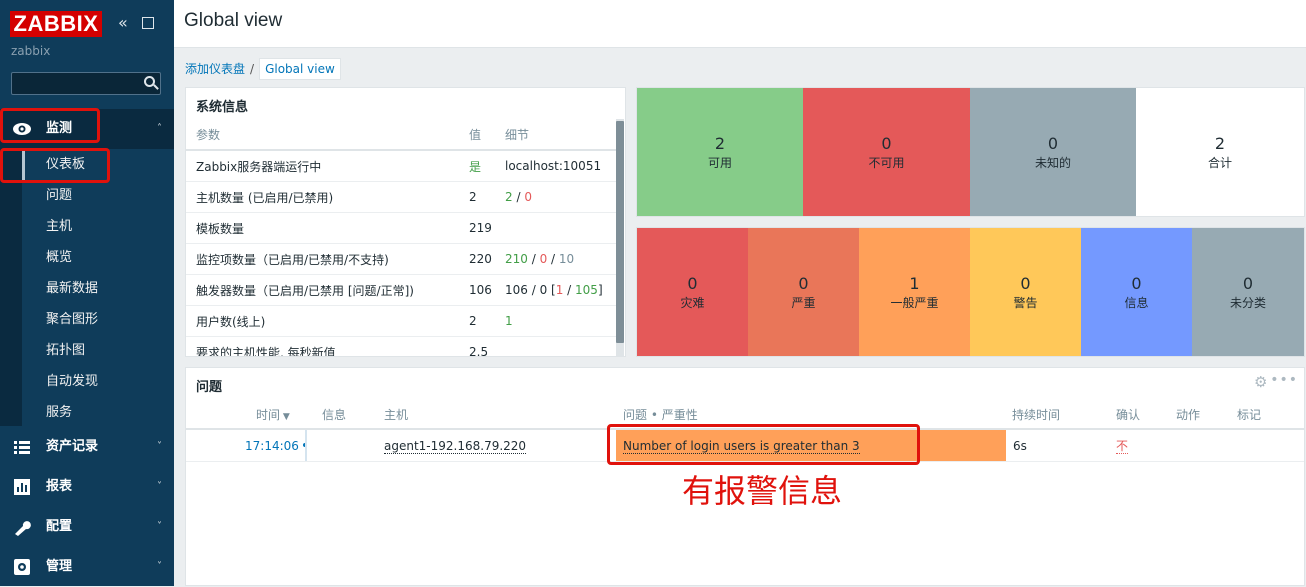 This screenshot has height=587, width=1306. Describe the element at coordinates (98, 288) in the screenshot. I see `submenu-latest-data: 最新数据` at that location.